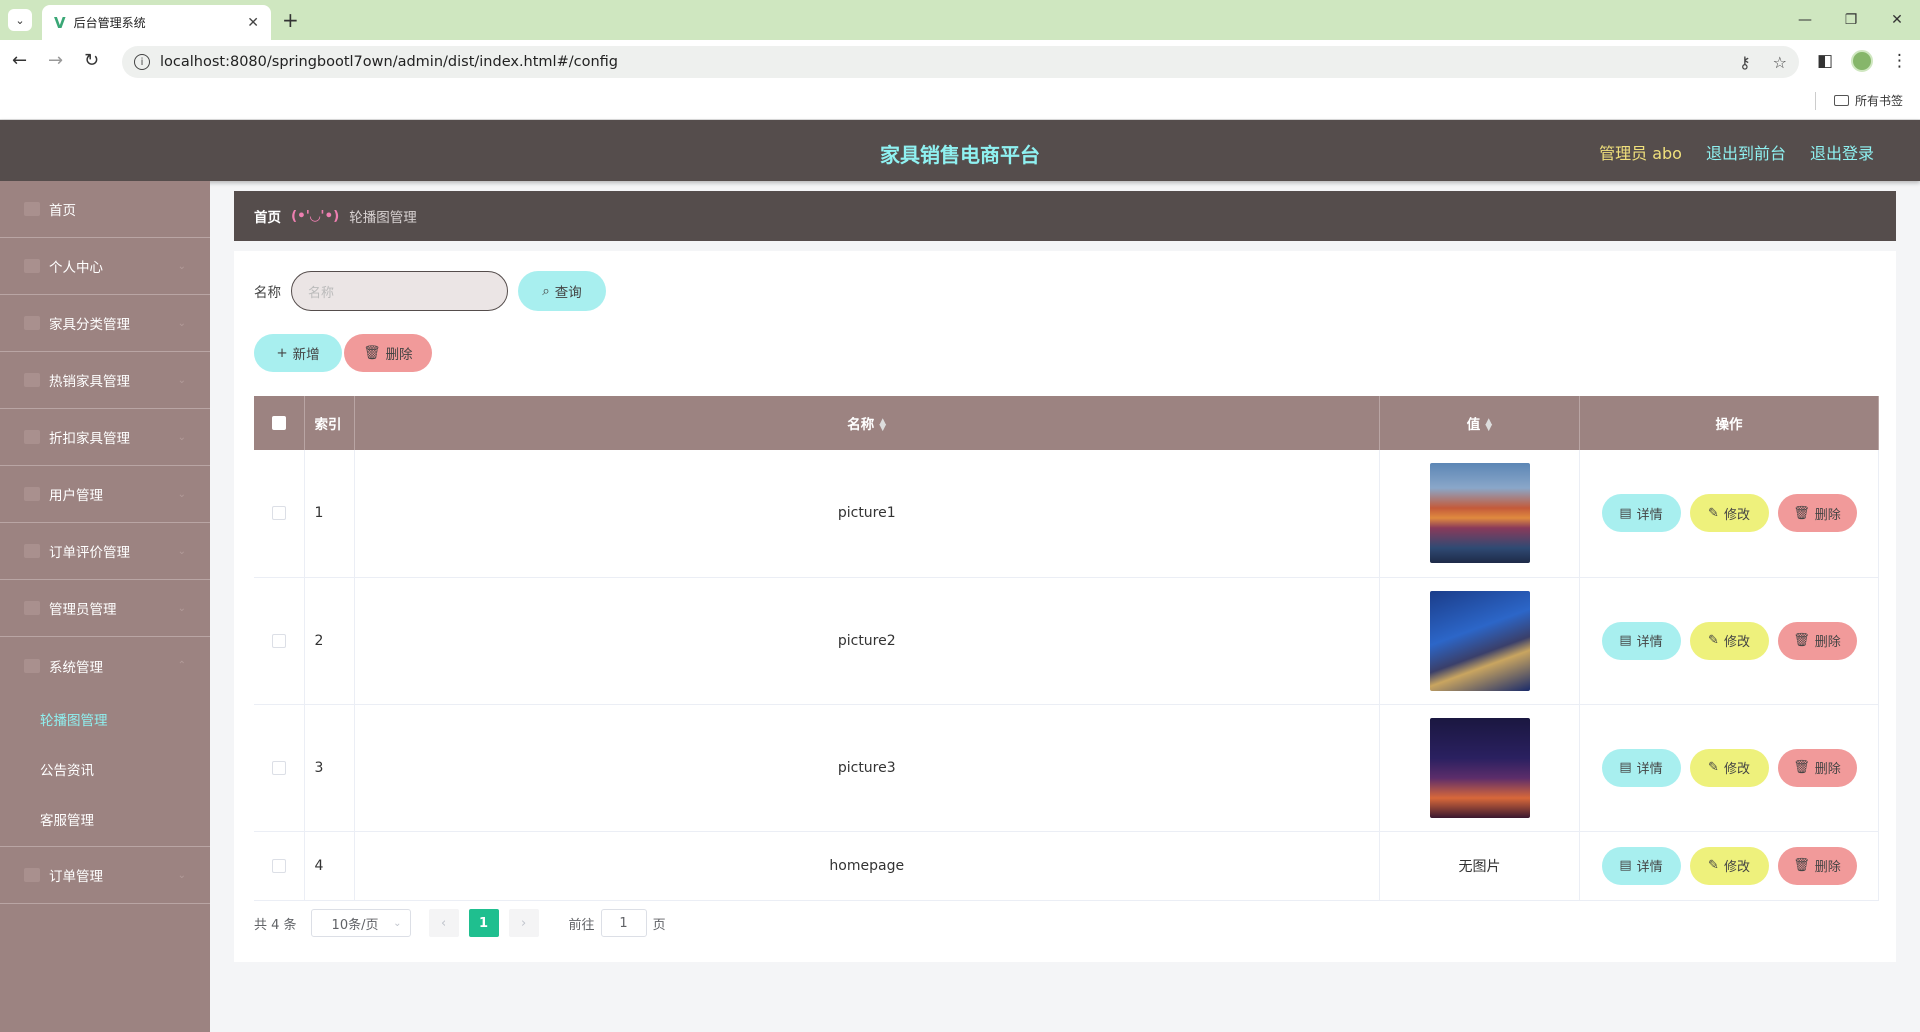 The width and height of the screenshot is (1920, 1032). What do you see at coordinates (867, 423) in the screenshot?
I see `header-name: 名称 ▲ ▼` at bounding box center [867, 423].